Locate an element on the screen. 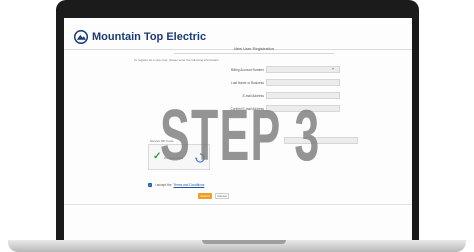  billing-account-field is located at coordinates (303, 69).